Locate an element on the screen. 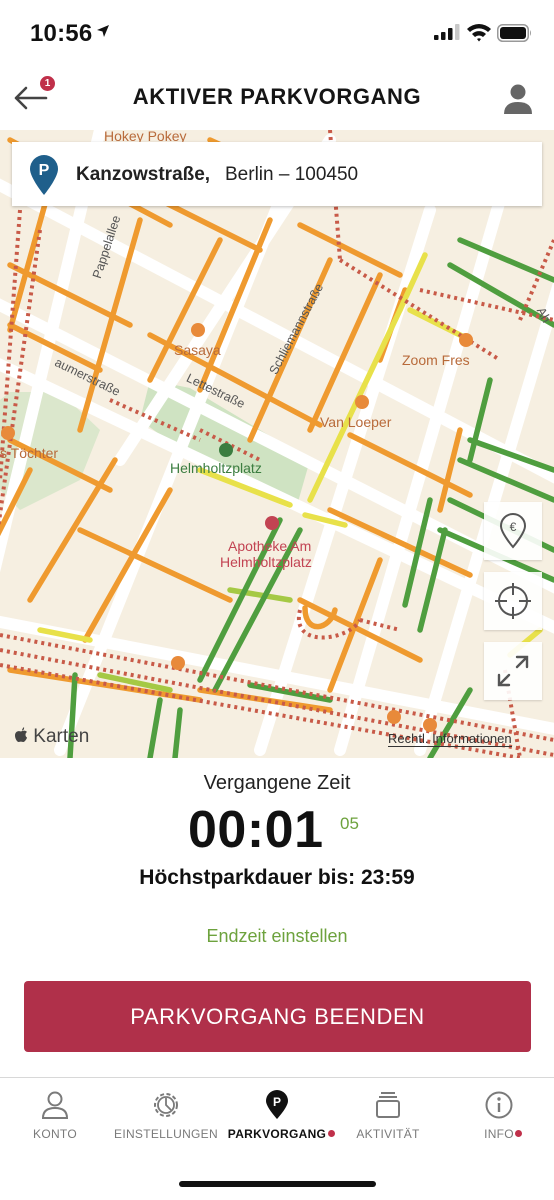  apple-logo-icon is located at coordinates (21, 735).